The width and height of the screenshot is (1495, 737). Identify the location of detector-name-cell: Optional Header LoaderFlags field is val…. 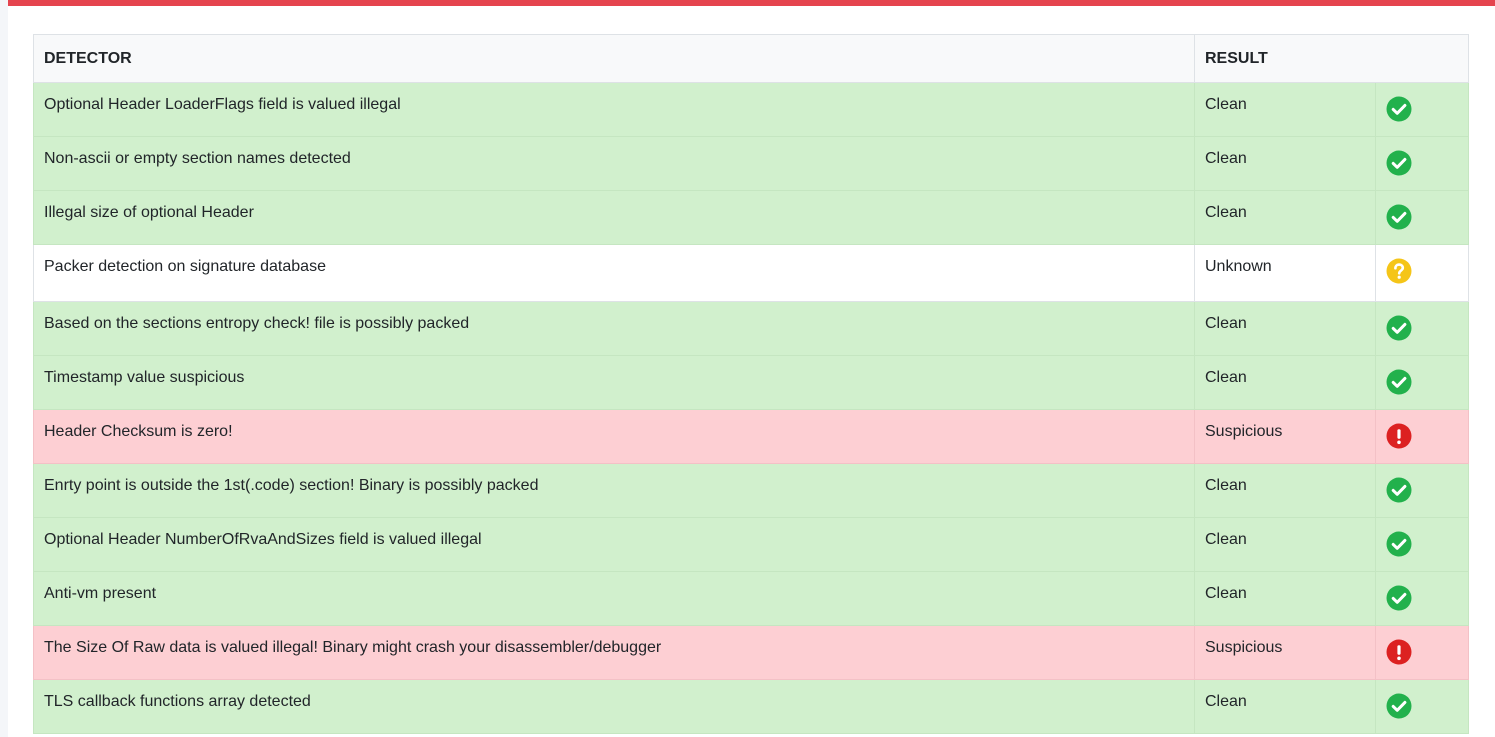
(614, 109).